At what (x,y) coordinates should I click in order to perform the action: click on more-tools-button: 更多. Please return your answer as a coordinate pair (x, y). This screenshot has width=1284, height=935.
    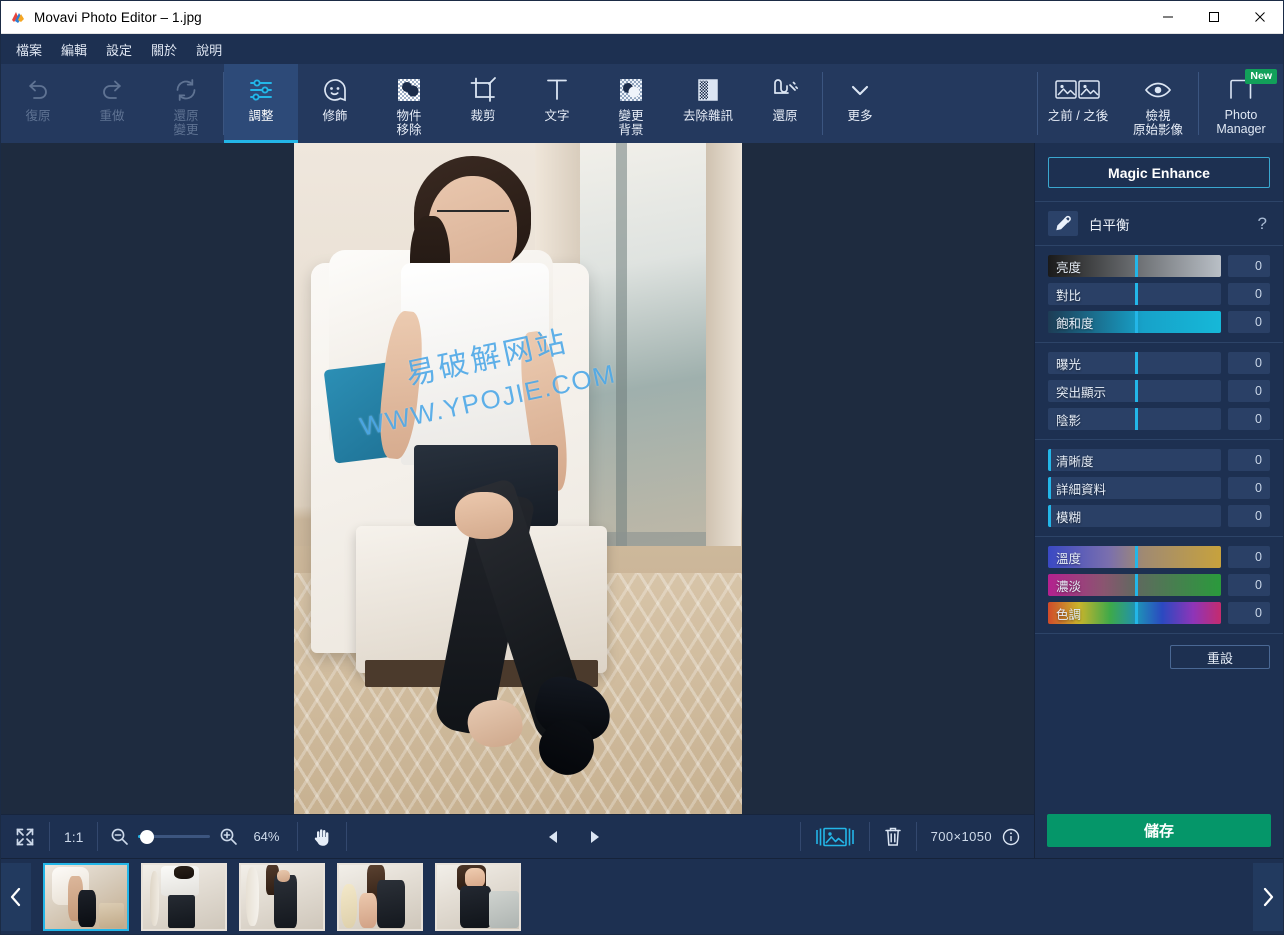
    Looking at the image, I should click on (860, 103).